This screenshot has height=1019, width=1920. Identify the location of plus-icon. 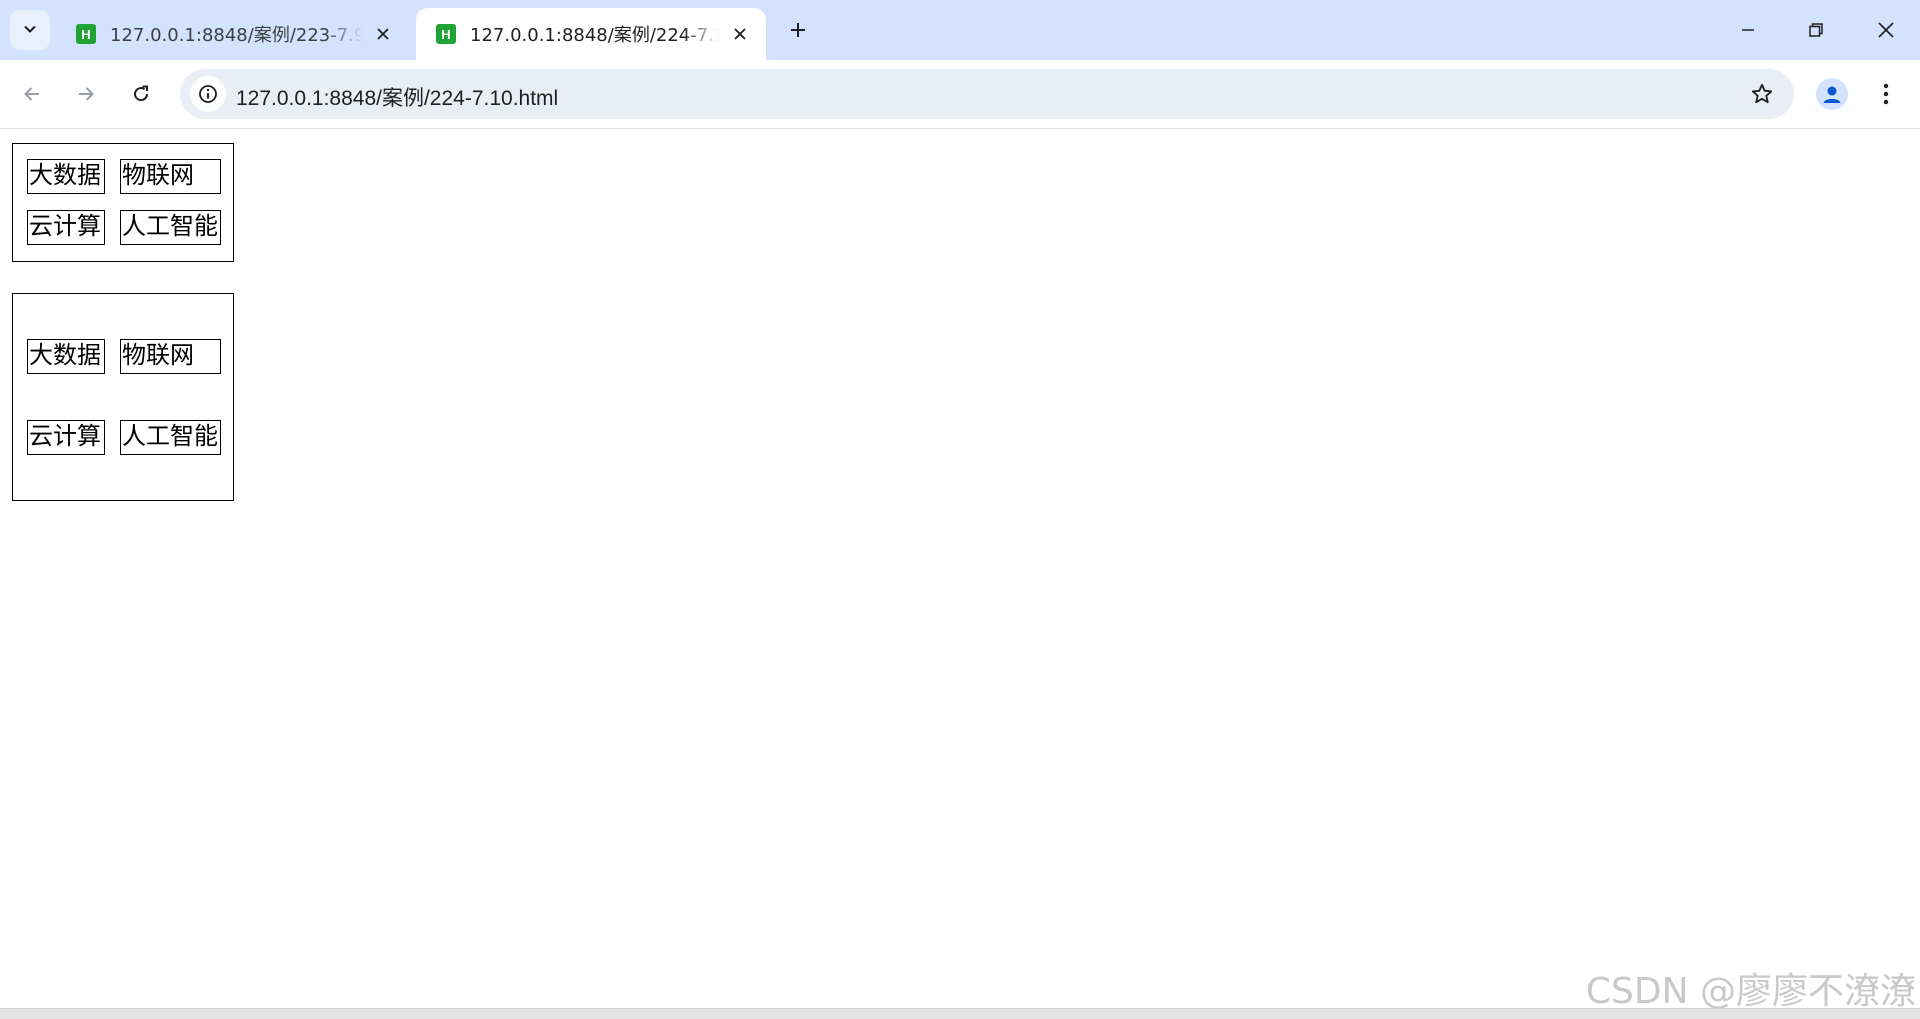
(798, 30).